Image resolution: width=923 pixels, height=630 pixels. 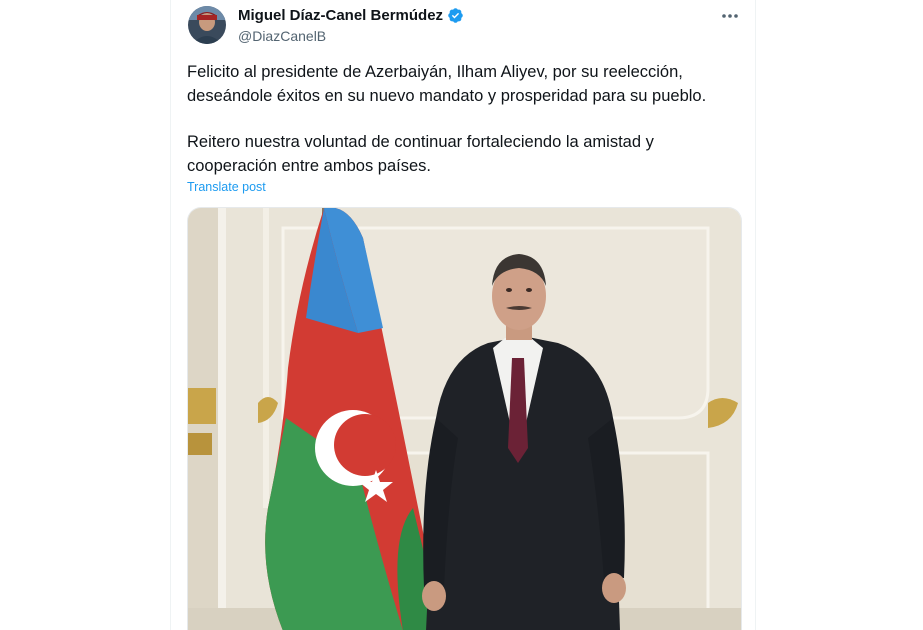 I want to click on author-name: Miguel Díaz-Canel Bermúdez, so click(x=340, y=15).